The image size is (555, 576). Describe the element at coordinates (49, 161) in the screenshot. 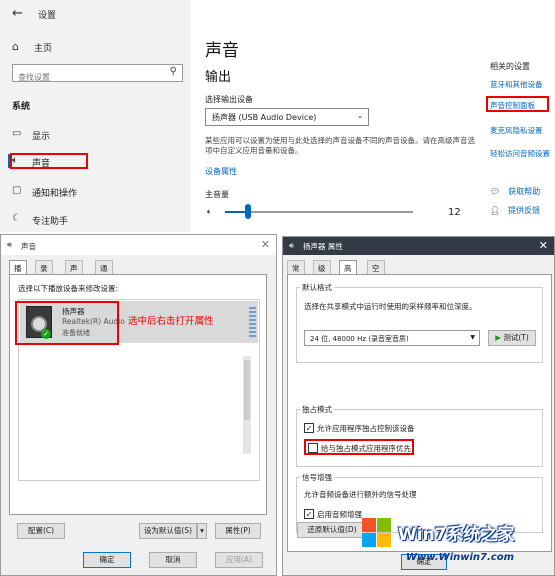

I see `highlight-box-nav-sound` at that location.